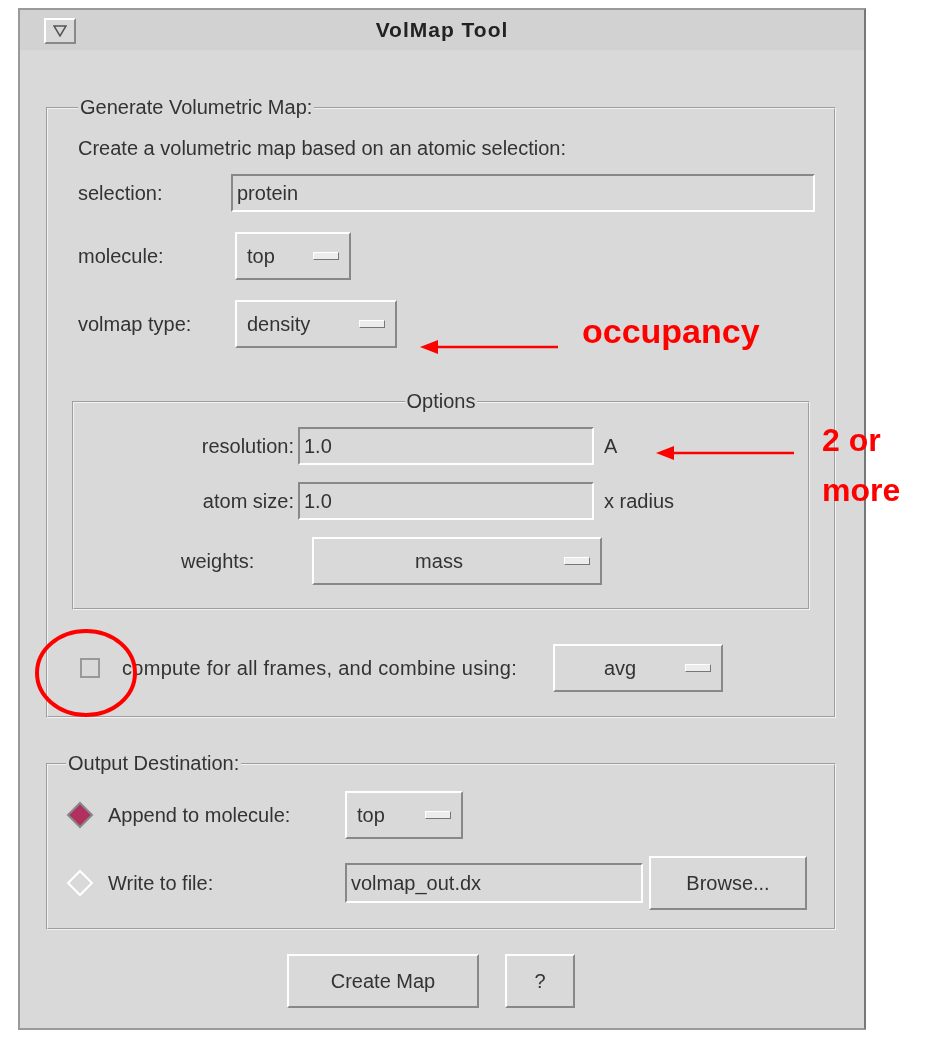 This screenshot has width=932, height=1037. What do you see at coordinates (154, 763) in the screenshot?
I see `group-title: Output Destination:` at bounding box center [154, 763].